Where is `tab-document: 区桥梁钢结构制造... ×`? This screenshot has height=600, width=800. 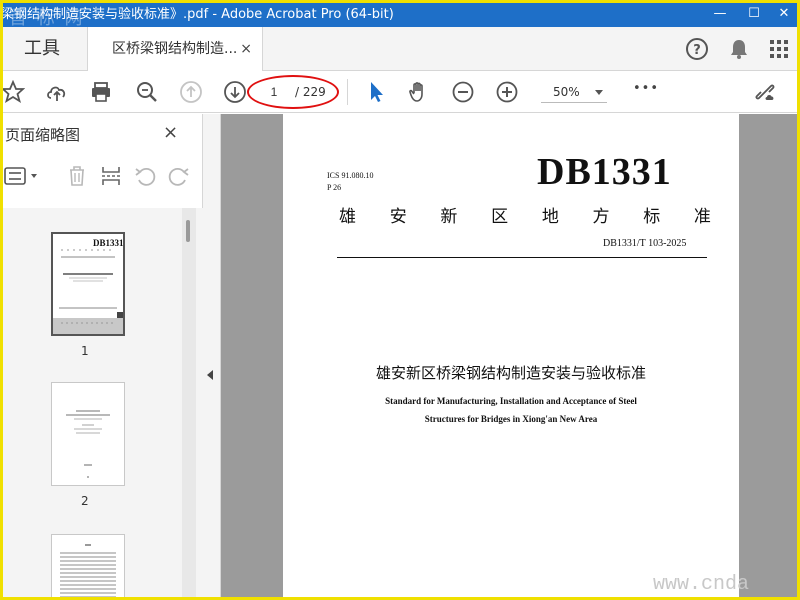
tab-document: 区桥梁钢结构制造... × is located at coordinates (175, 49).